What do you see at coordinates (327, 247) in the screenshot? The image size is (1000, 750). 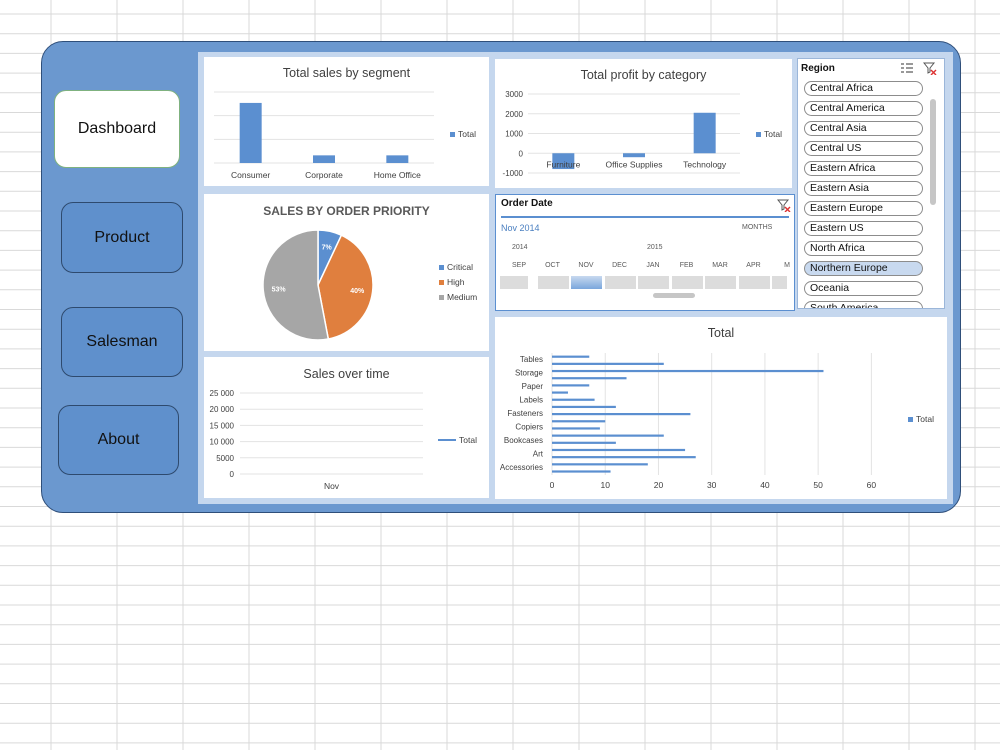 I see `pie-data-label: 7%` at bounding box center [327, 247].